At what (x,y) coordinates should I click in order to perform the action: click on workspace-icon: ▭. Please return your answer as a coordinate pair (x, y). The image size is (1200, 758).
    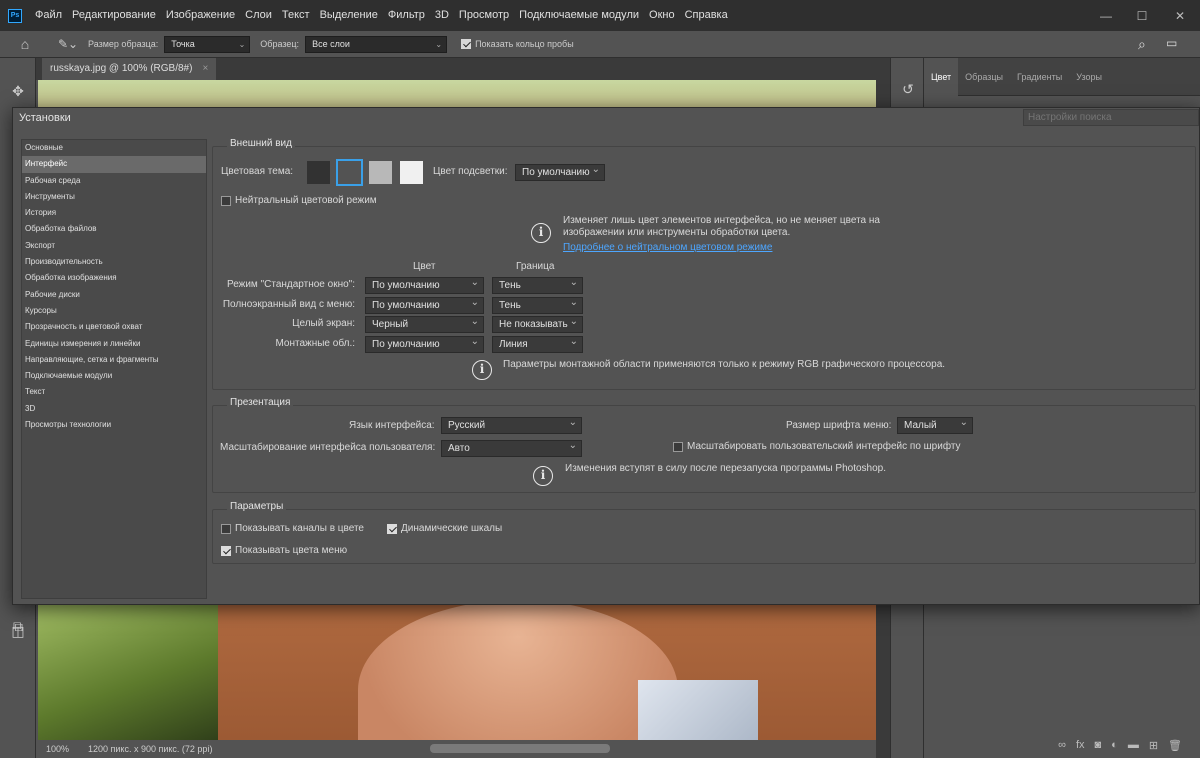
    Looking at the image, I should click on (1171, 43).